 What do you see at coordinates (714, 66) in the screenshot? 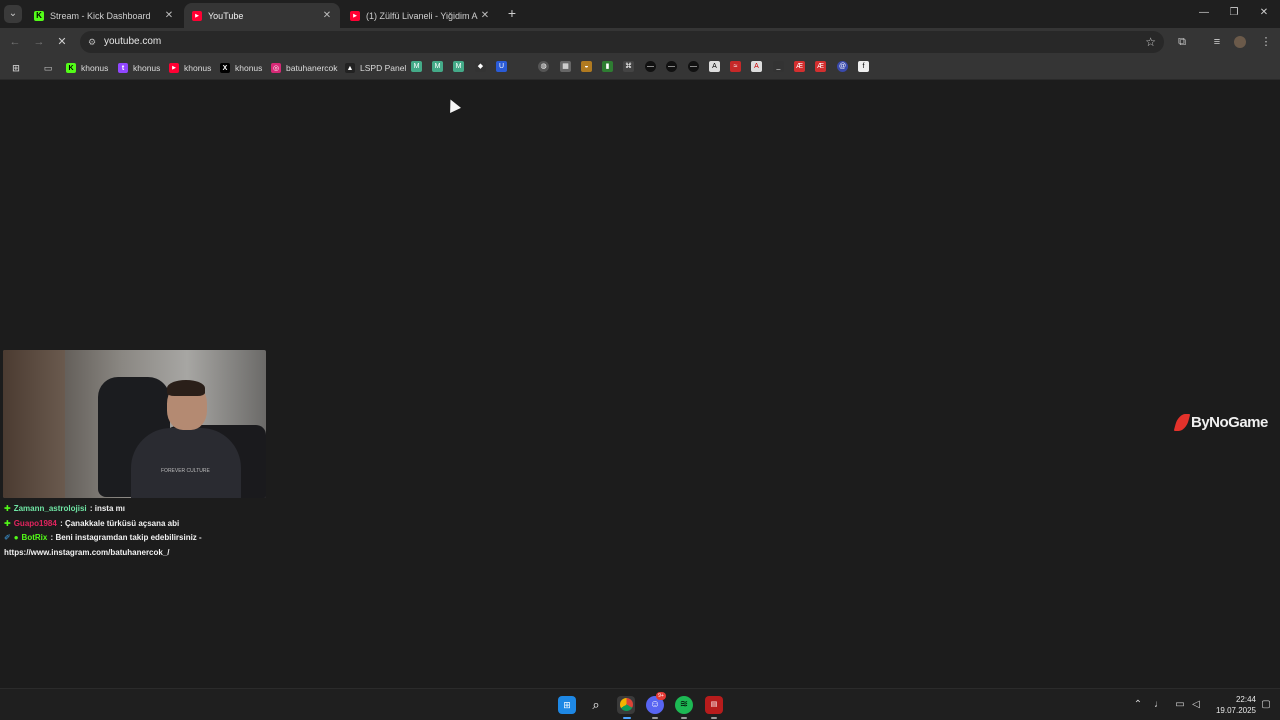
I see `a-icon: A` at bounding box center [714, 66].